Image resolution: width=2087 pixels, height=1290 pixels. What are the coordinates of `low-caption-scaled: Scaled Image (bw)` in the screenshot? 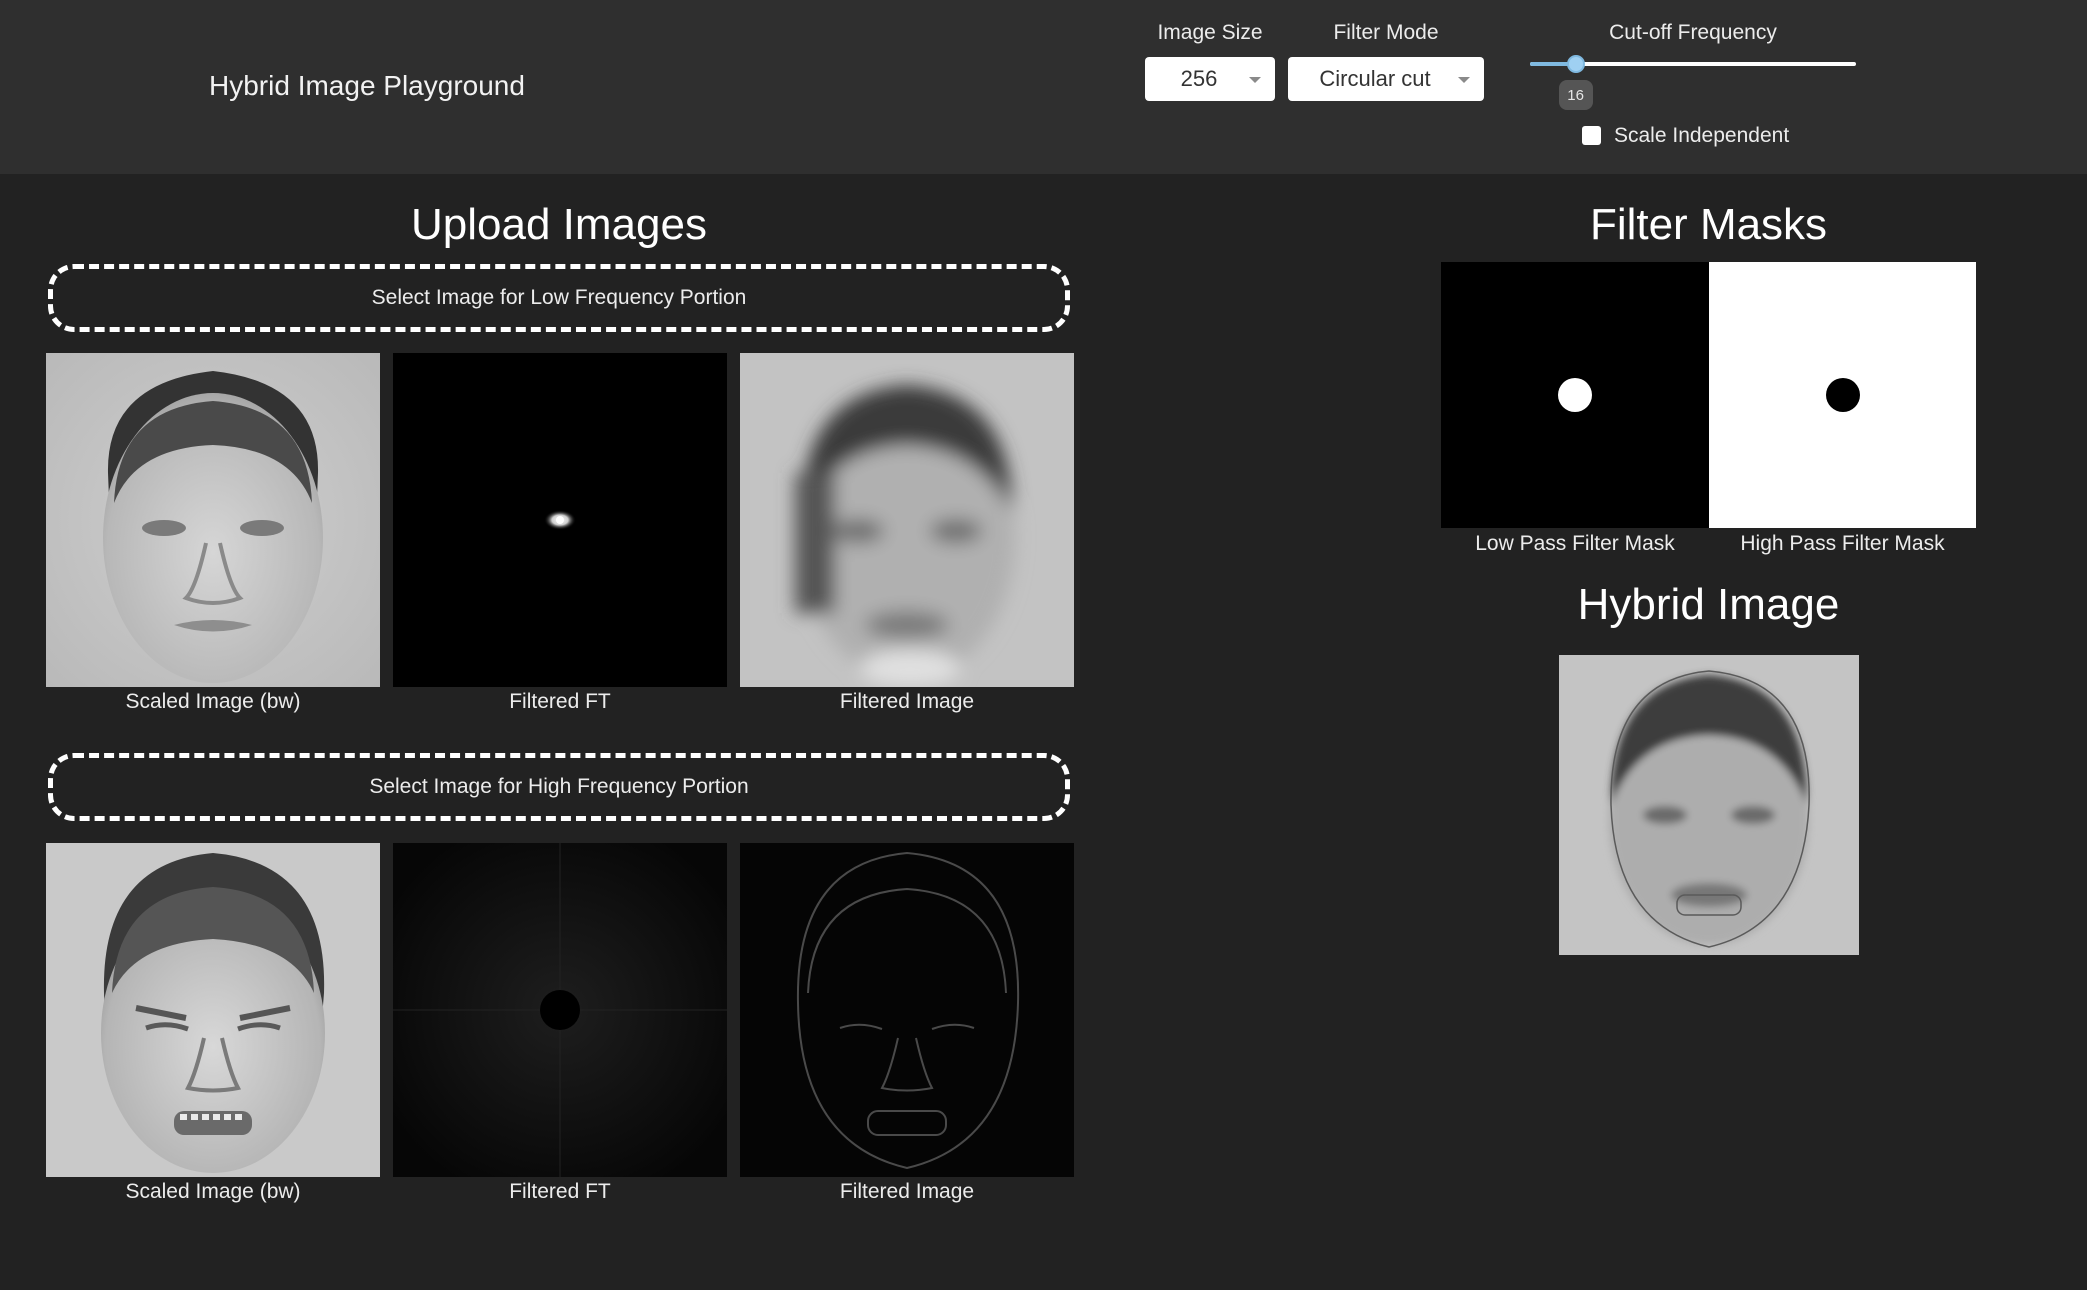 It's located at (213, 701).